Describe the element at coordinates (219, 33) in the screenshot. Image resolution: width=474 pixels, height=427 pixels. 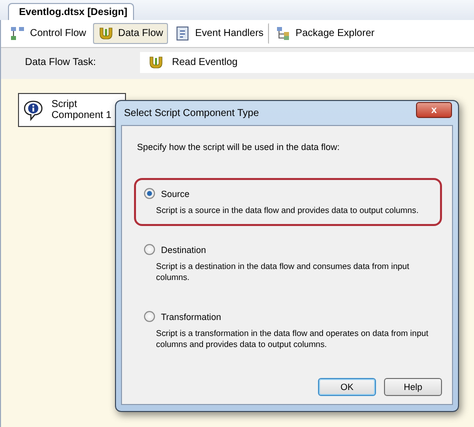
I see `designer-tab: Event Handlers` at that location.